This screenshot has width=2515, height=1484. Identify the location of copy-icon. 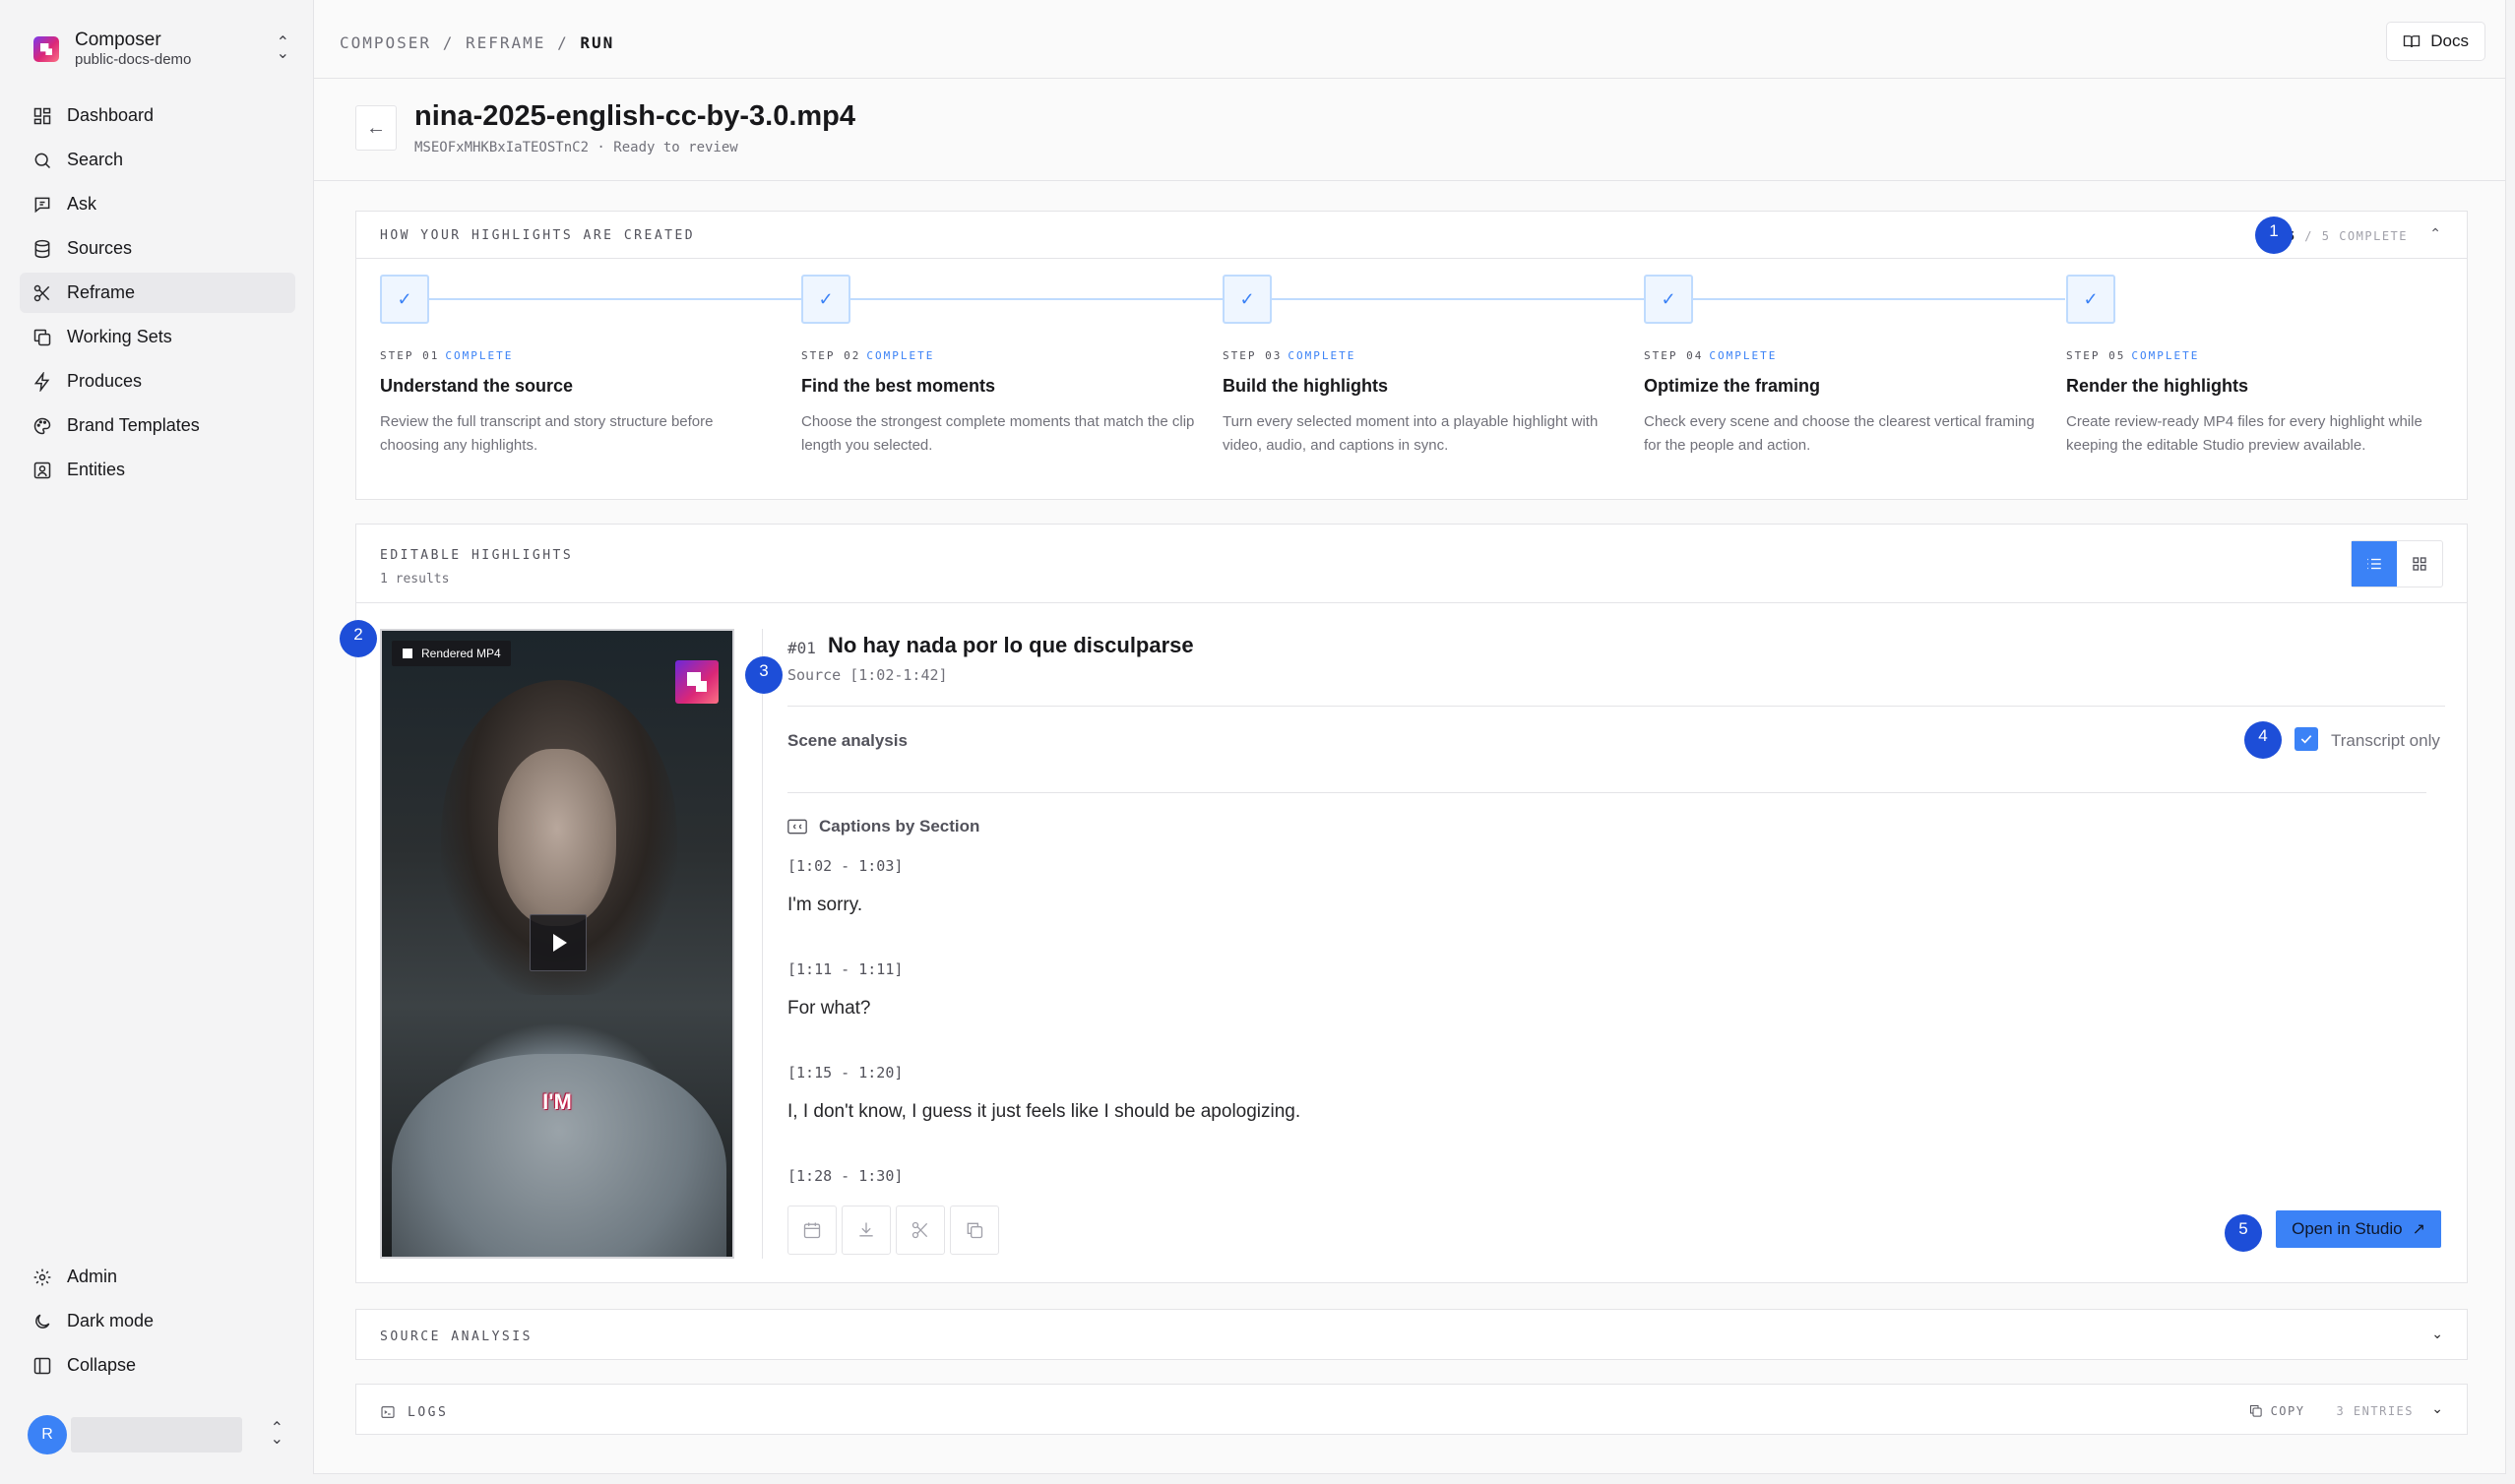
(42, 337).